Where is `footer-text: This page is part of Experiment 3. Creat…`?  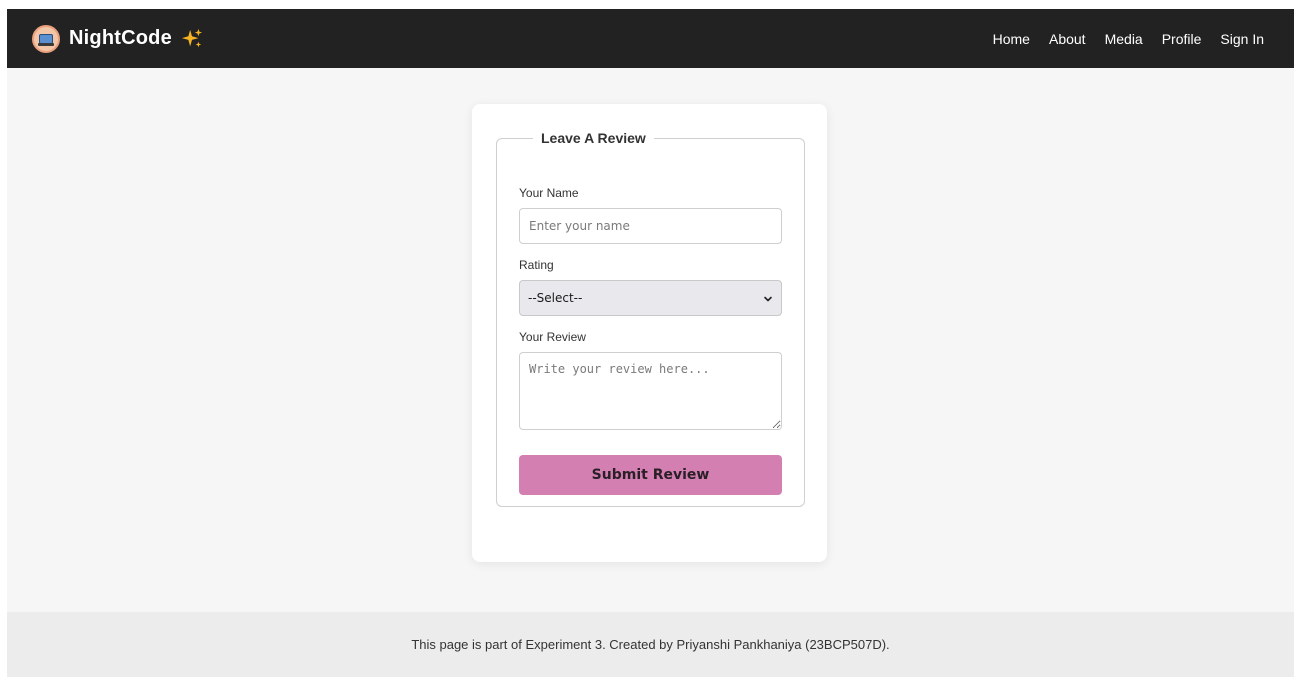
footer-text: This page is part of Experiment 3. Creat… is located at coordinates (650, 644).